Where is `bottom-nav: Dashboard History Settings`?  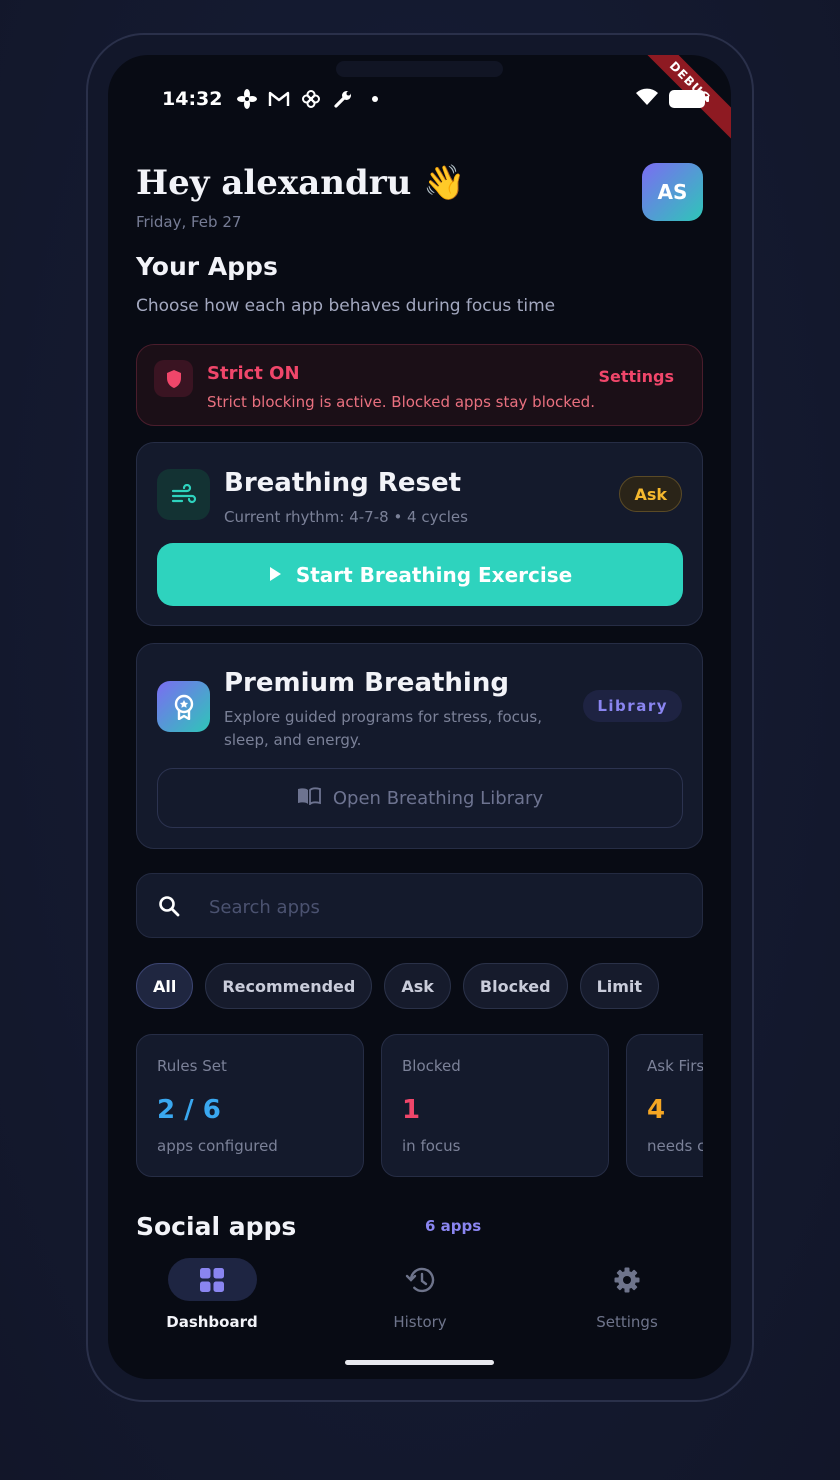
bottom-nav: Dashboard History Settings is located at coordinates (419, 1296).